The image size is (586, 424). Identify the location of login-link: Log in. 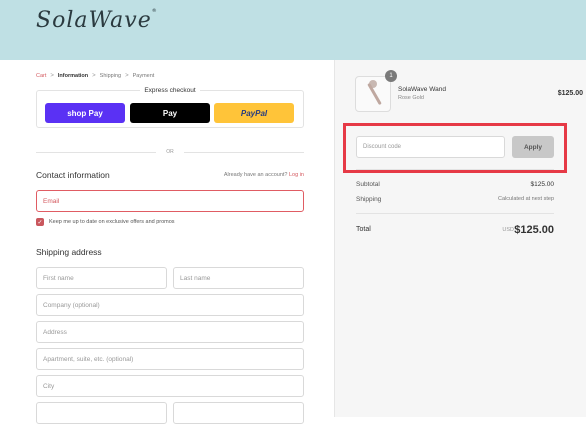
(296, 175).